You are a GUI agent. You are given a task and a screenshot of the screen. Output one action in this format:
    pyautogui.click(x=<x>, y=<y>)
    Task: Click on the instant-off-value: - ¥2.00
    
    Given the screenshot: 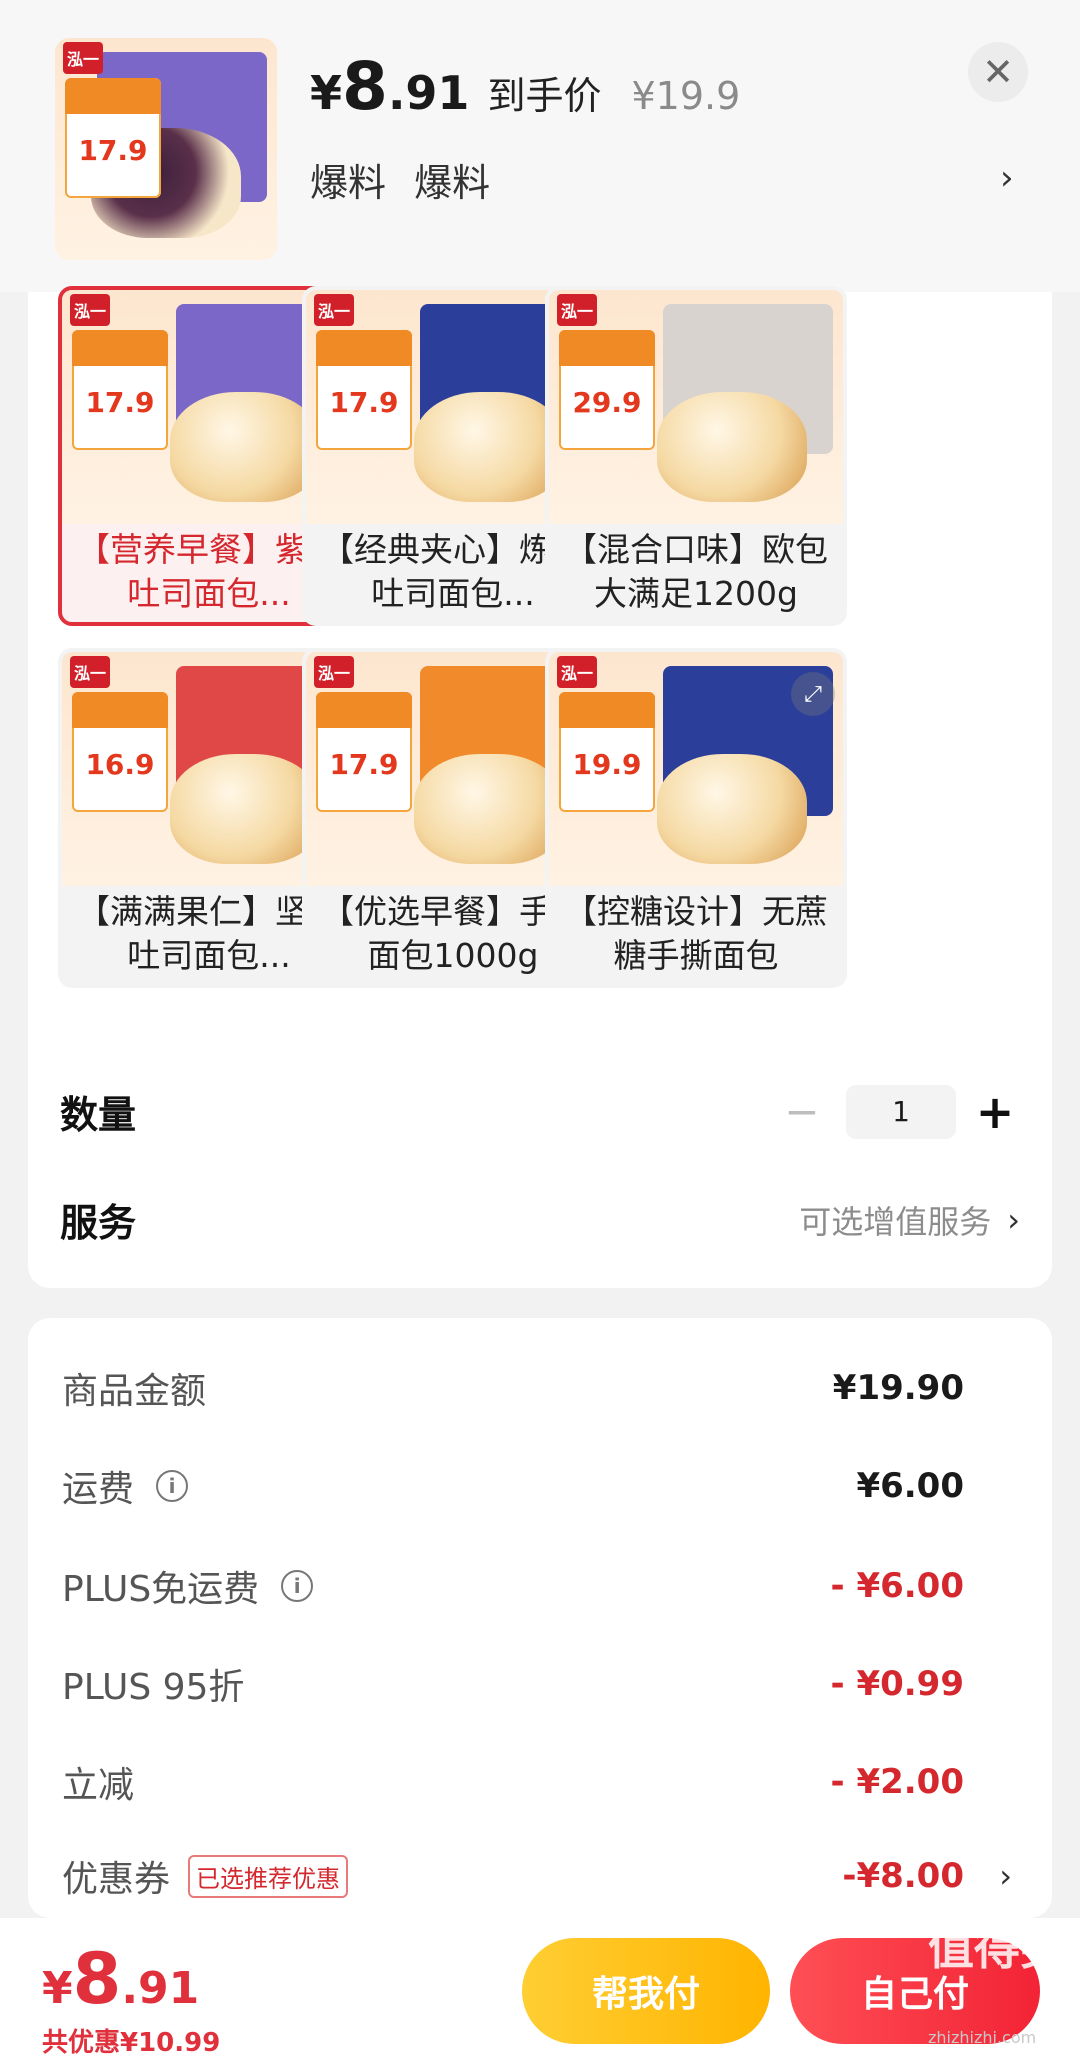 What is the action you would take?
    pyautogui.click(x=897, y=1782)
    